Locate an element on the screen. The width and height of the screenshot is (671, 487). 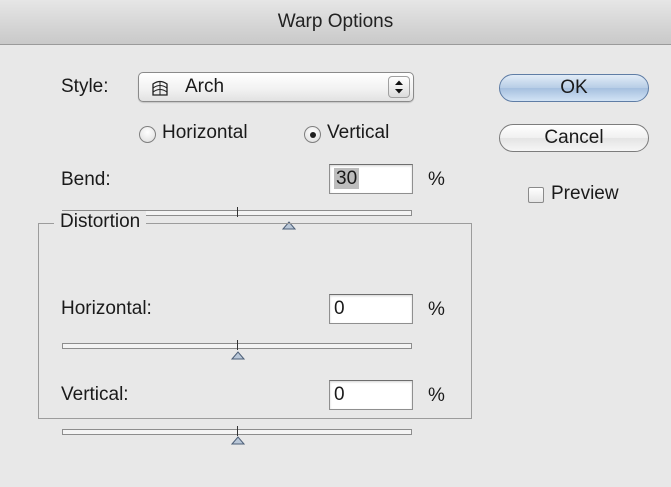
distortion-horizontal-slider-thumb-icon is located at coordinates (238, 355).